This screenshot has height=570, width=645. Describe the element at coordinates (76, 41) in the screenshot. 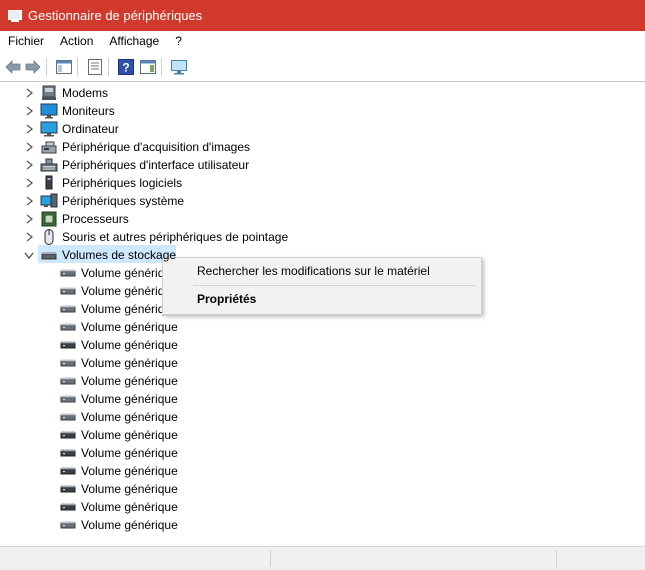

I see `menu-action: Action` at that location.